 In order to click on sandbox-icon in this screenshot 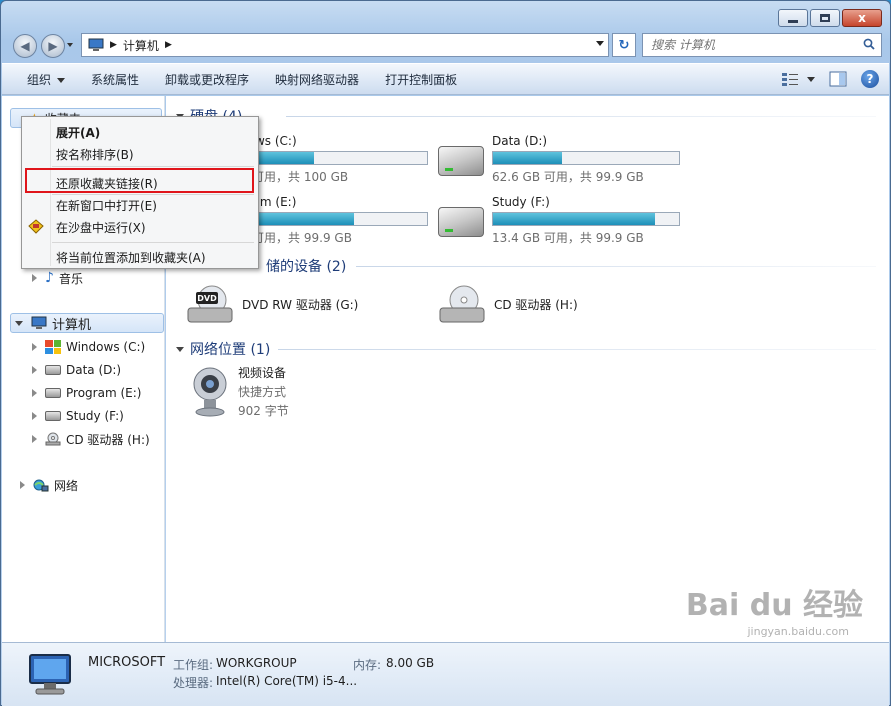, I will do `click(36, 226)`.